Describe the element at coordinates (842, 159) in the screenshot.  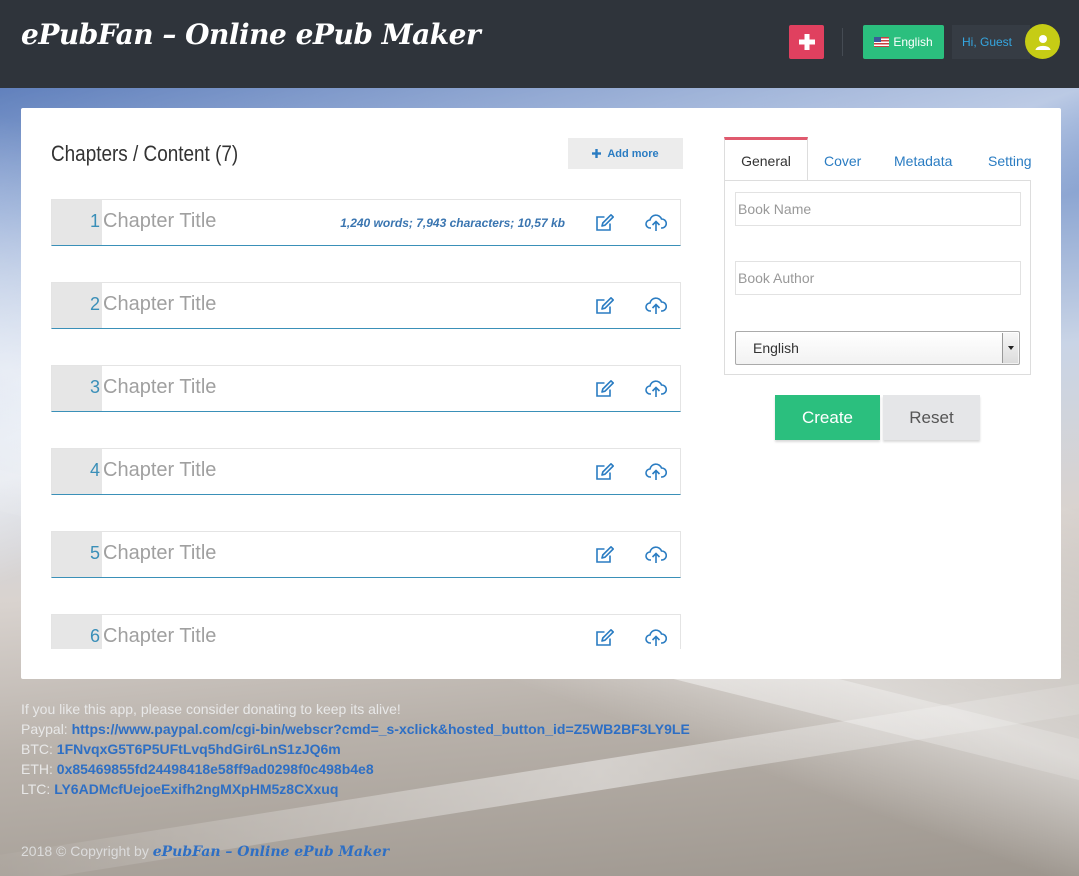
I see `tab-cover: Cover` at that location.